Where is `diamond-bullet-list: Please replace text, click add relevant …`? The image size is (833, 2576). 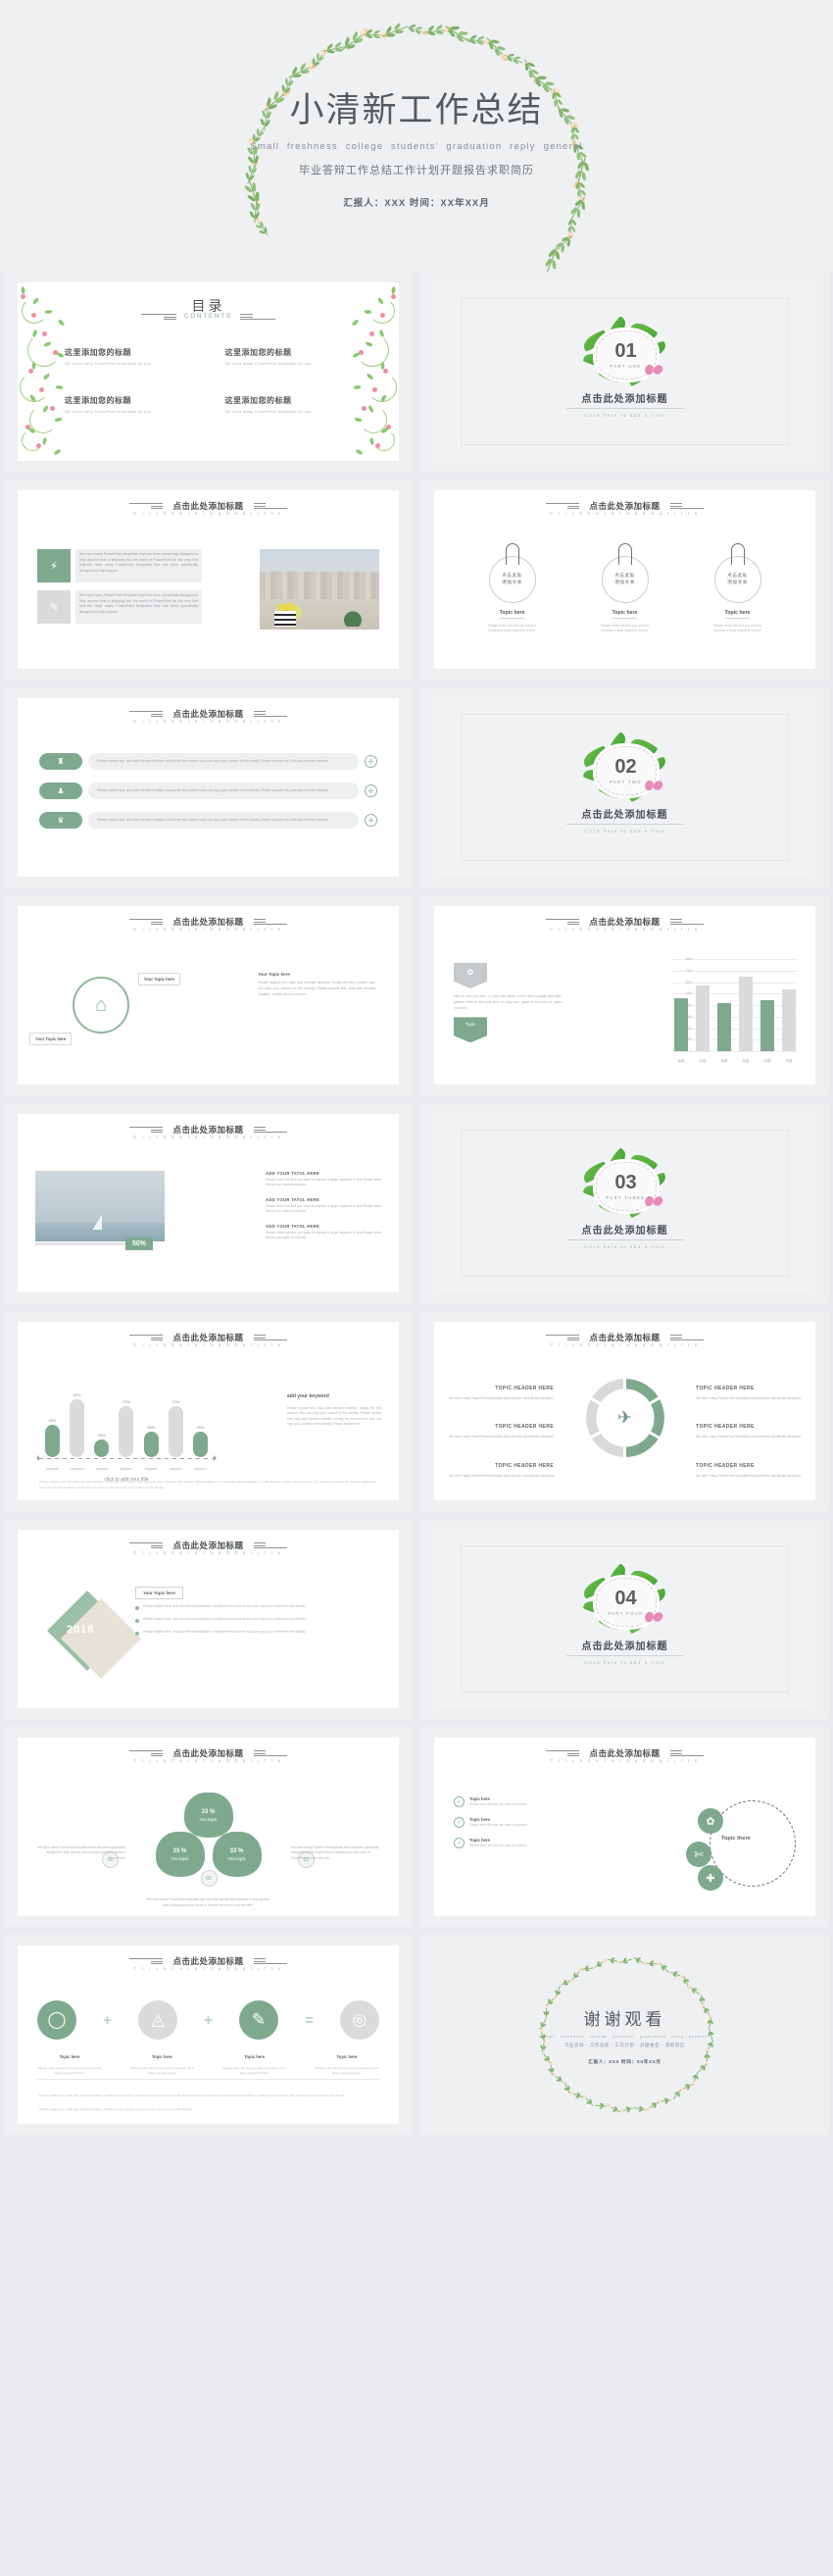
diamond-bullet-list: Please replace text, click add relevant … is located at coordinates (256, 1623).